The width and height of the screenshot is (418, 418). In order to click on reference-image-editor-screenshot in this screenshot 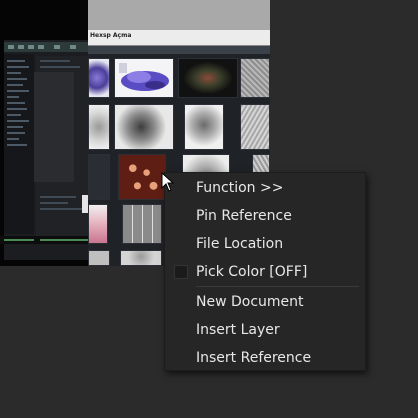, I will do `click(48, 133)`.